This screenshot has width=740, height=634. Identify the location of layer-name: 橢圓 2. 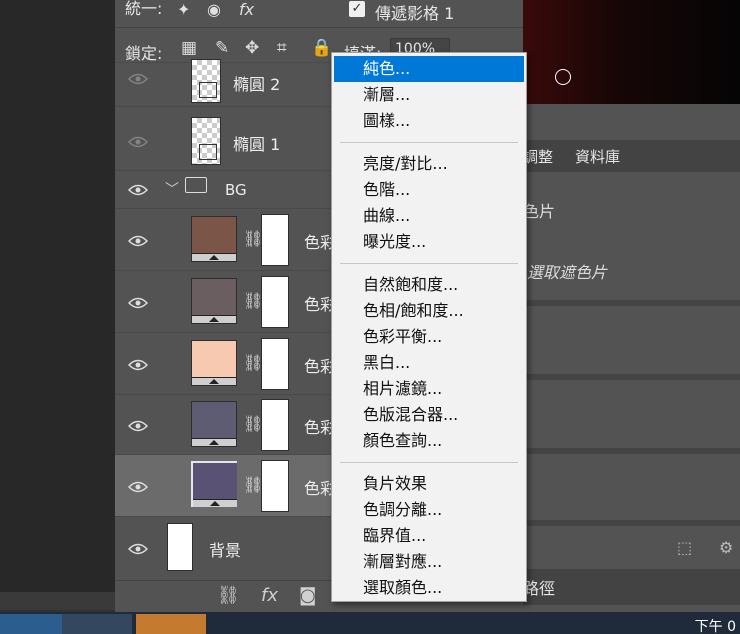
(257, 84).